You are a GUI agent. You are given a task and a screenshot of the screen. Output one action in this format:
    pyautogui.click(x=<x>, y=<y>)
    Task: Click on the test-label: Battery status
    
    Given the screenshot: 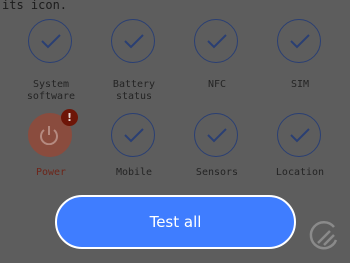 What is the action you would take?
    pyautogui.click(x=134, y=90)
    